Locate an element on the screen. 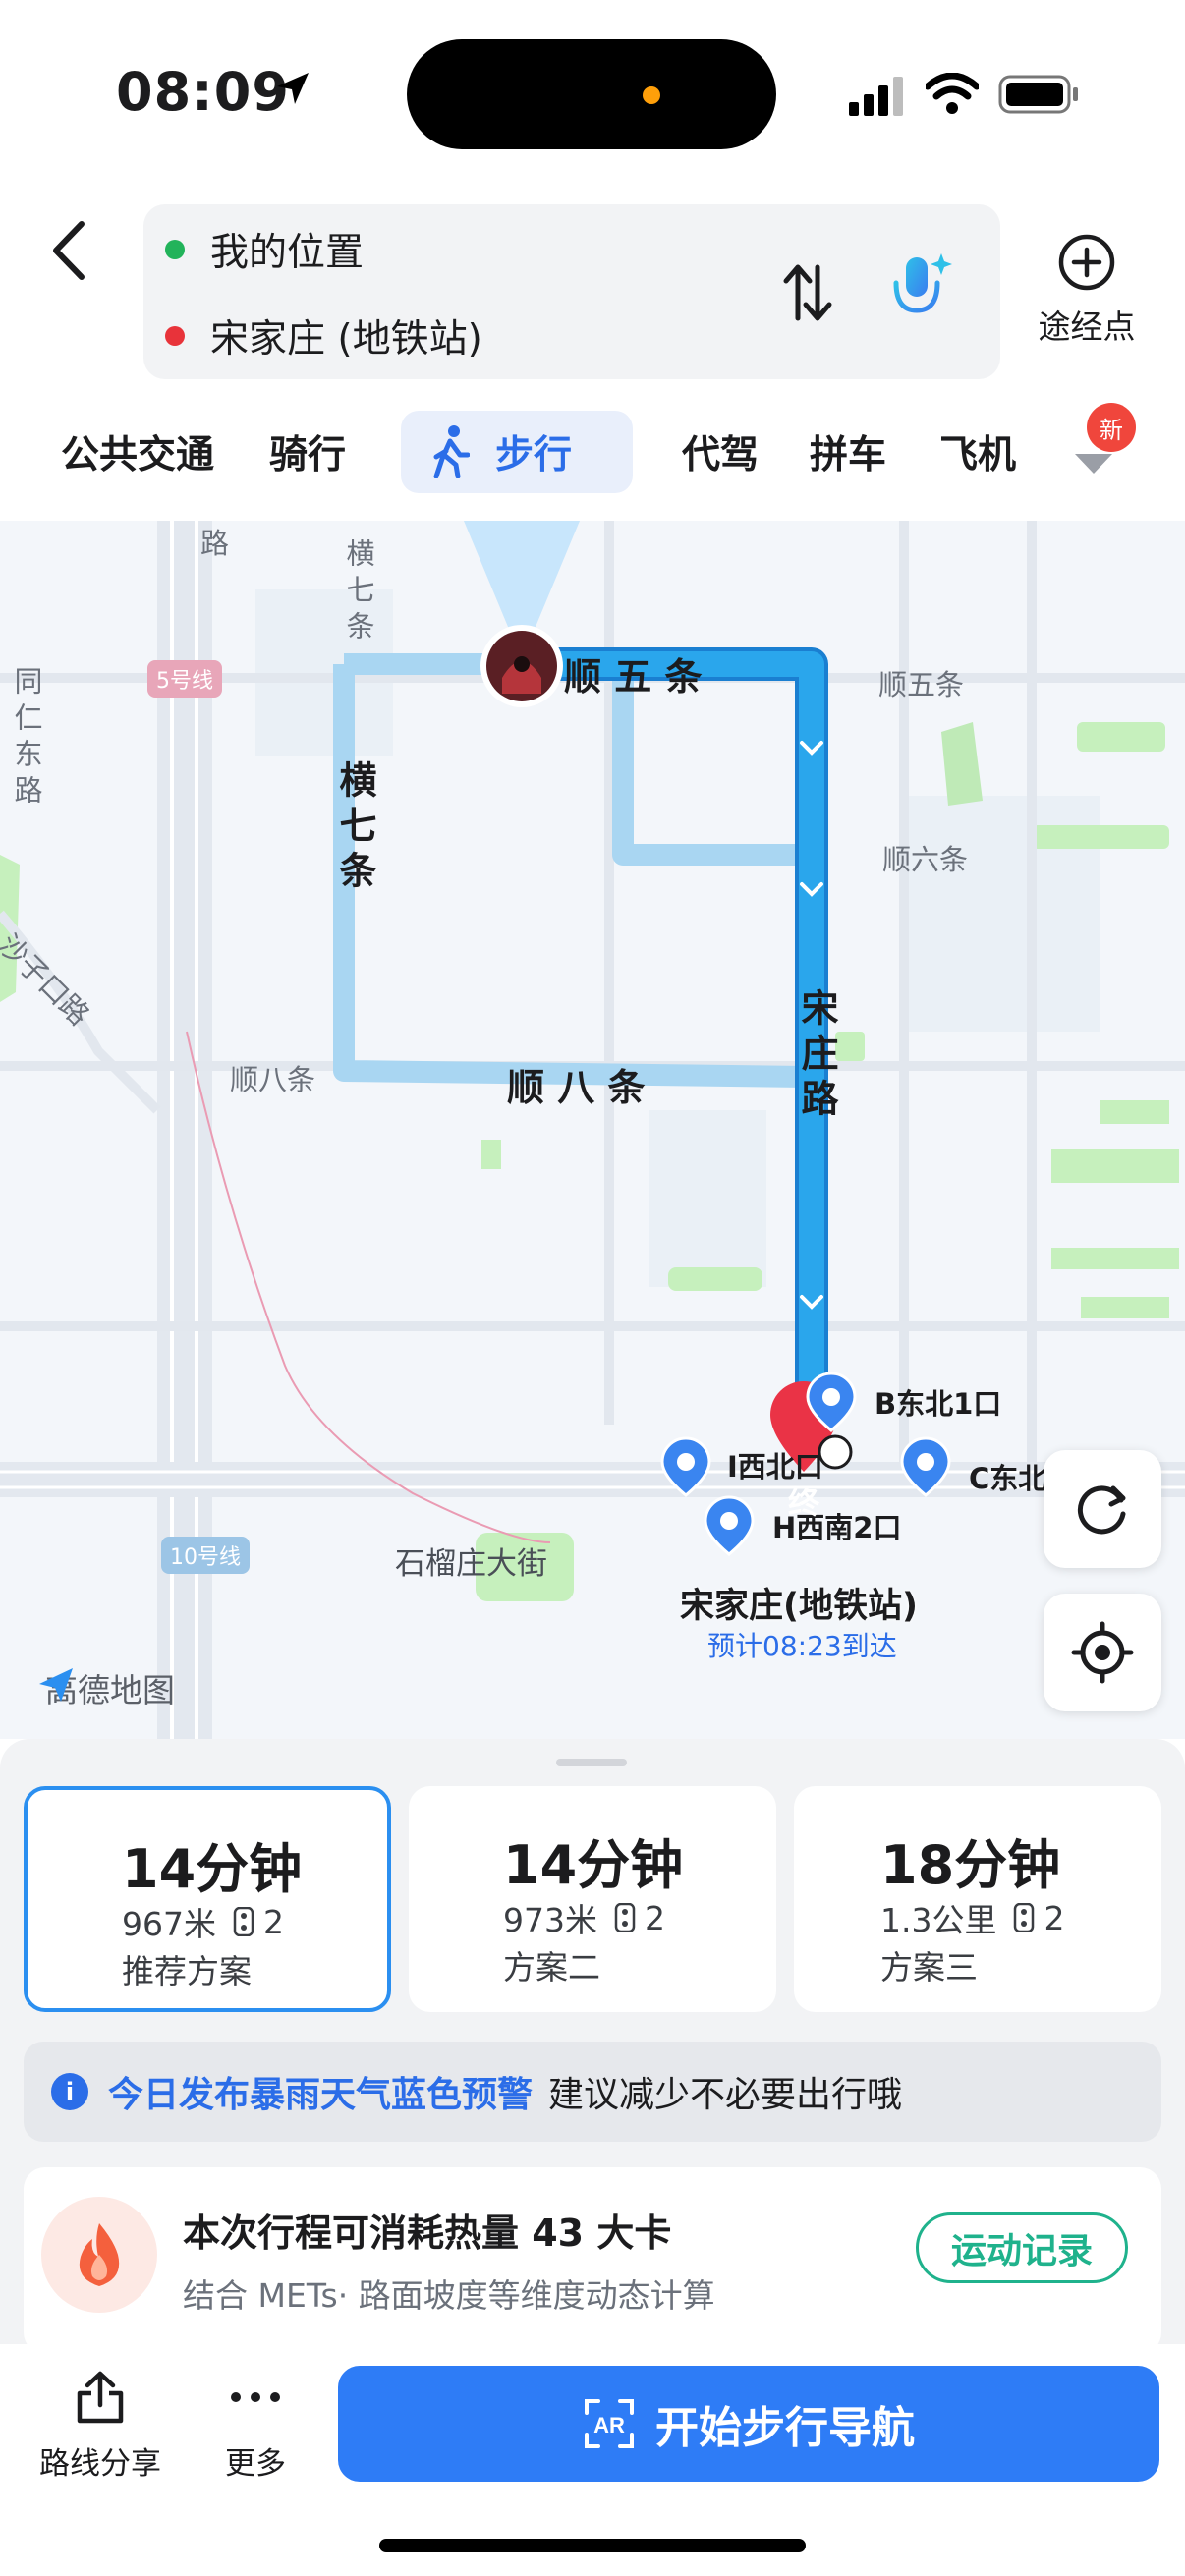  calorie-subtitle: 结合 METs· 路面坡度等维度动态计算 is located at coordinates (449, 2295).